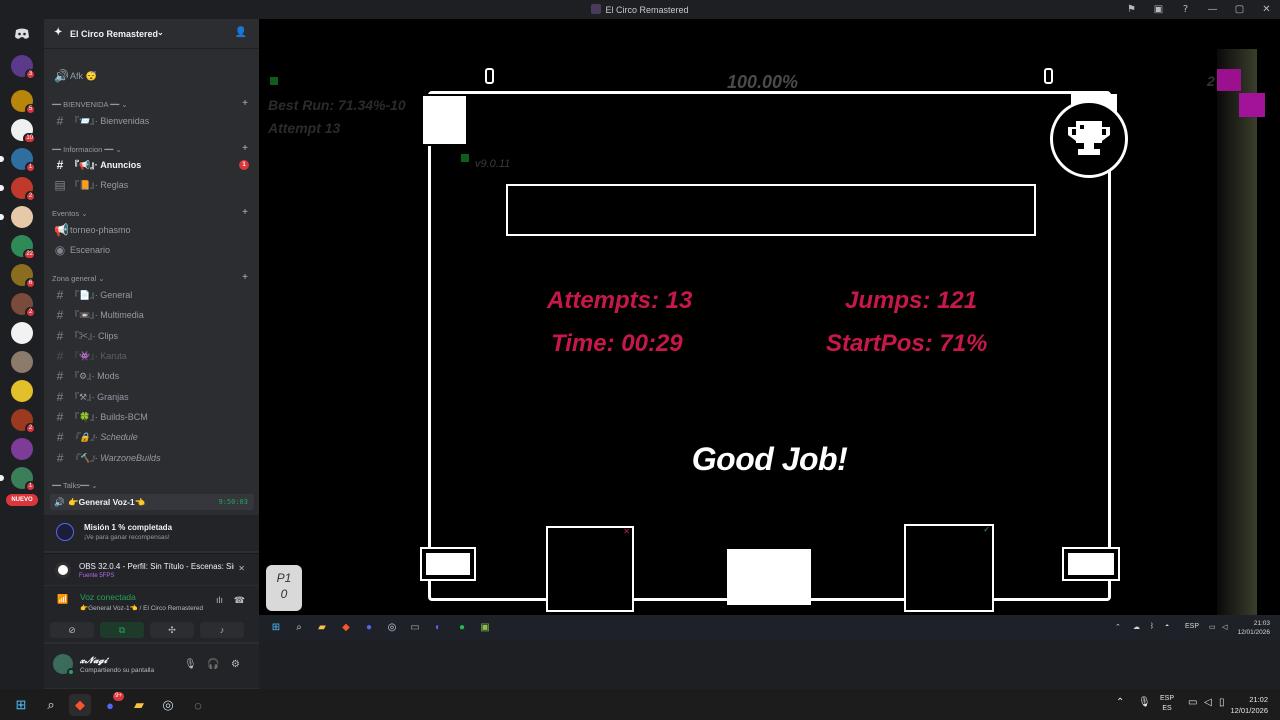 This screenshot has width=1280, height=720. Describe the element at coordinates (152, 485) in the screenshot. I see `category-talks: ━━ Talks━━ ⌄` at that location.